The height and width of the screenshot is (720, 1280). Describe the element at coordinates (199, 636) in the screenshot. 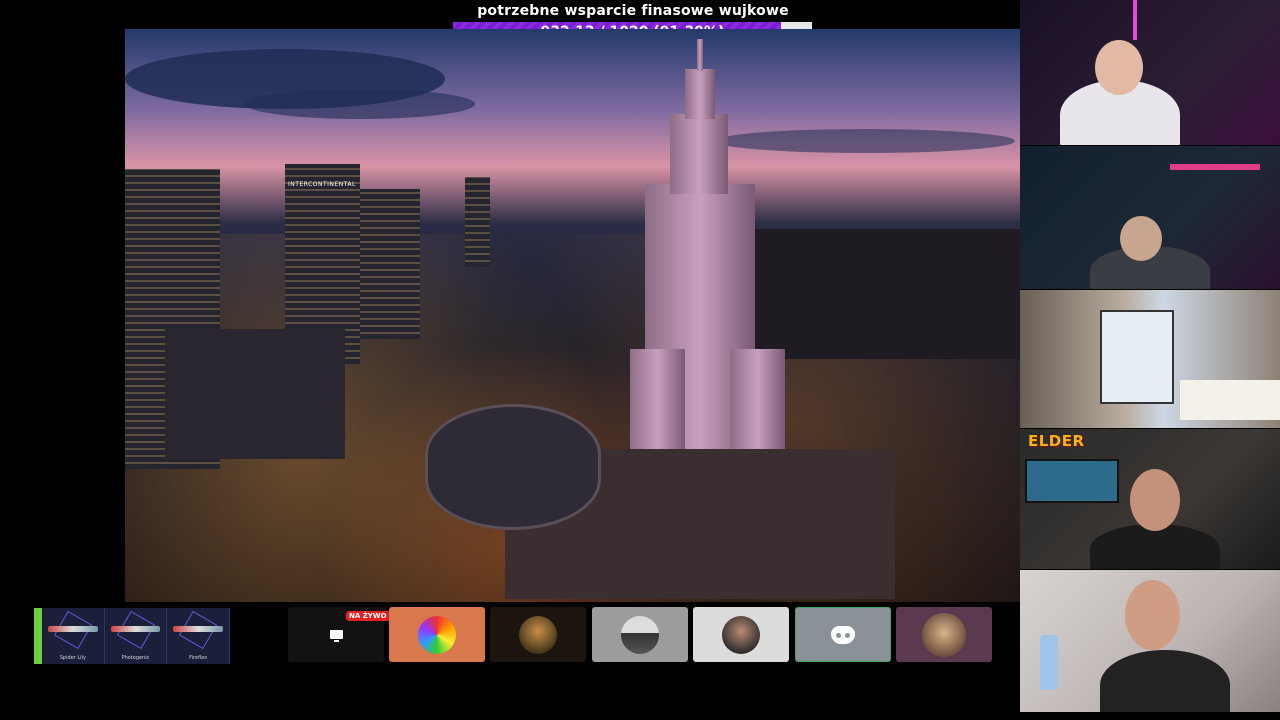

I see `skin-card: Fireflex` at that location.